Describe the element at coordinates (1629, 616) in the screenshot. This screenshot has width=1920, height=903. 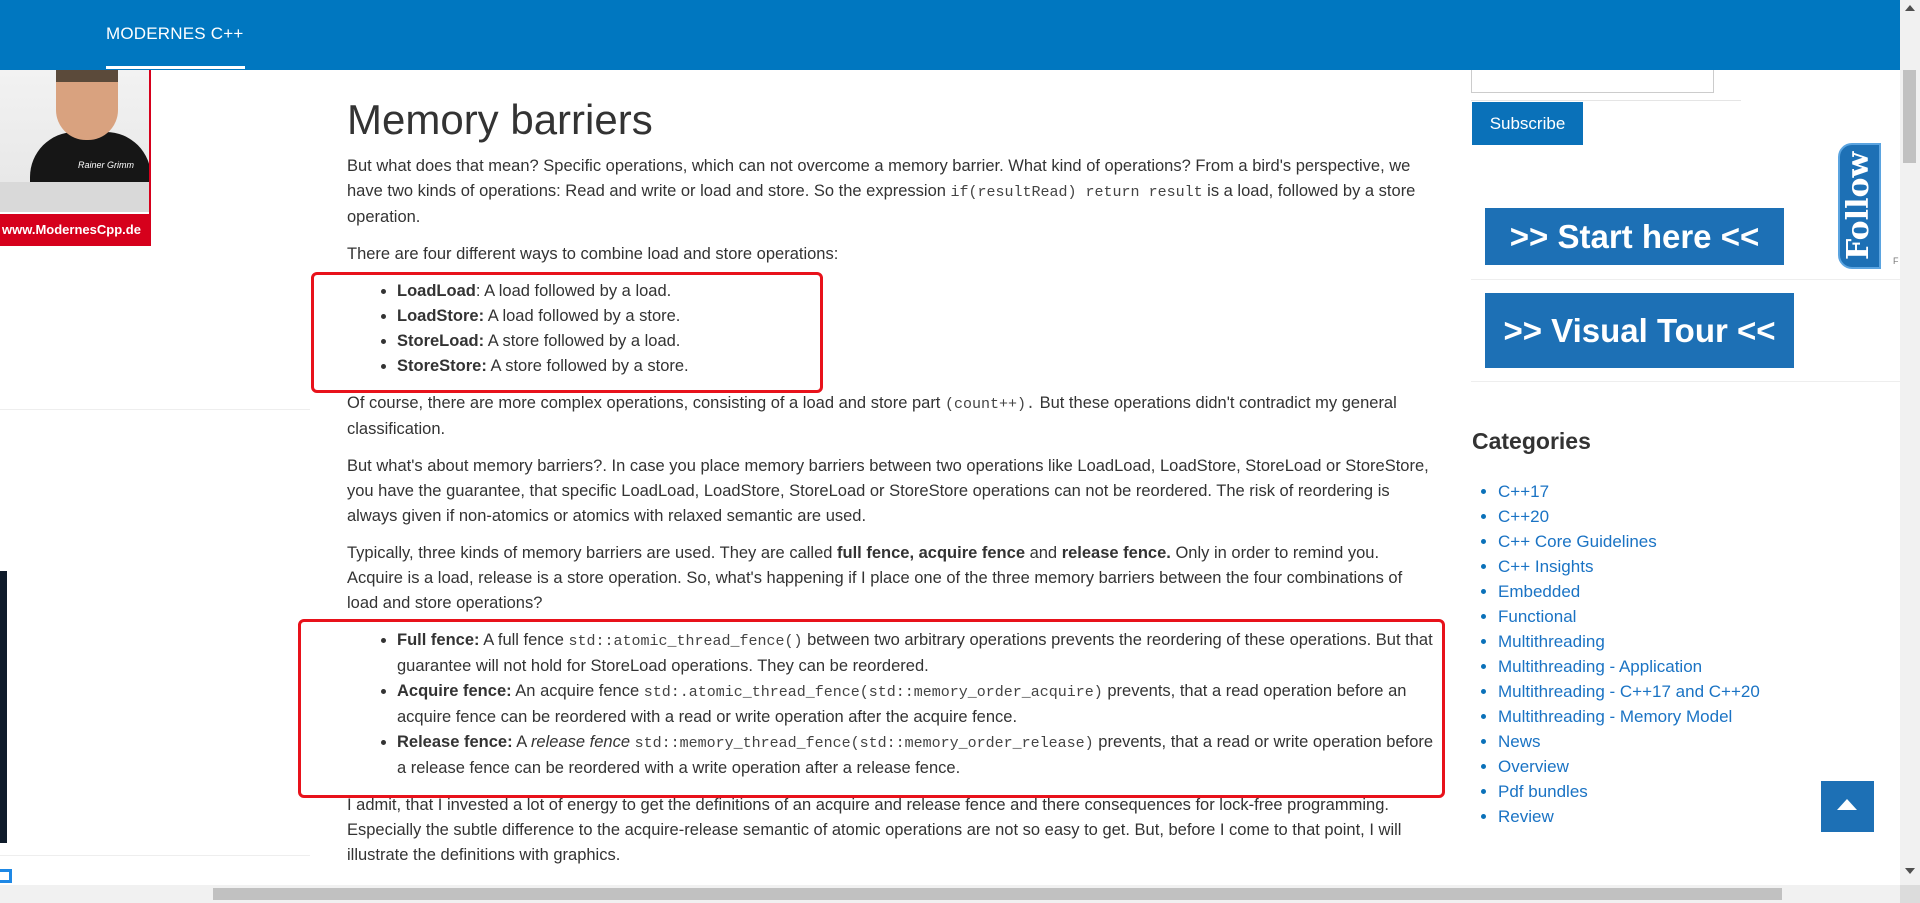
I see `category-item: Functional` at that location.